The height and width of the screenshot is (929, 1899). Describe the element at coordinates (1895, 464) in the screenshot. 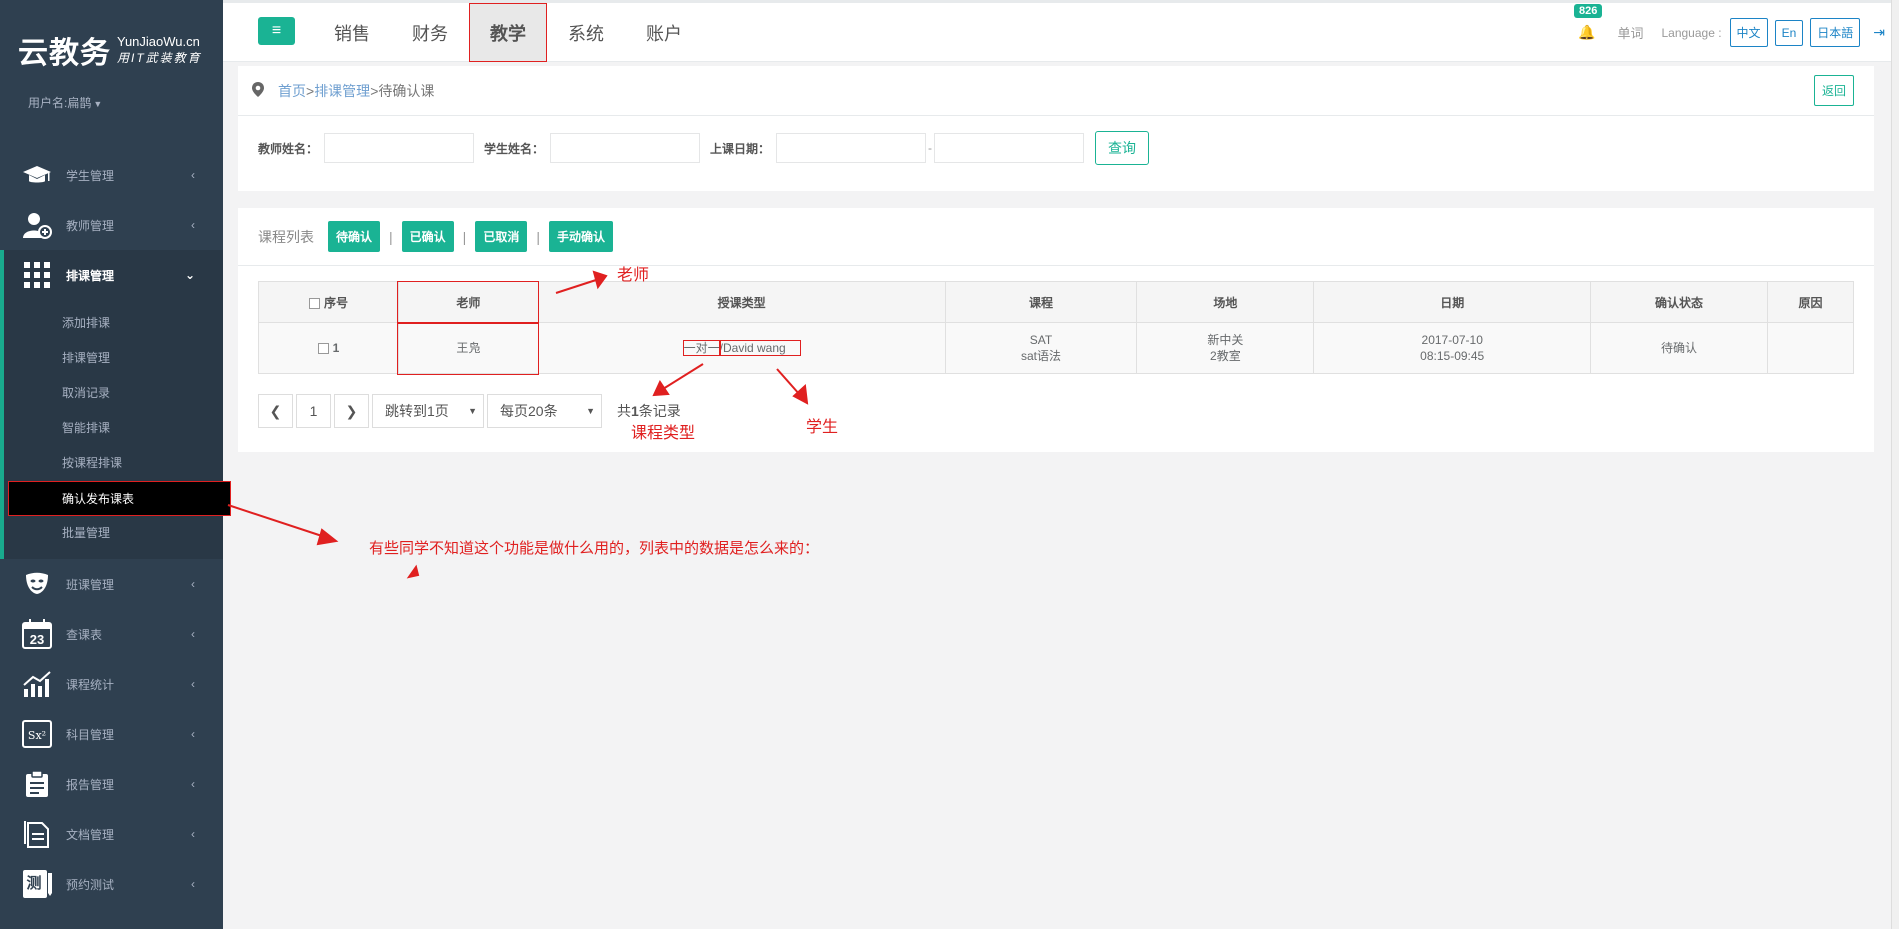

I see `page-scrollbar` at that location.